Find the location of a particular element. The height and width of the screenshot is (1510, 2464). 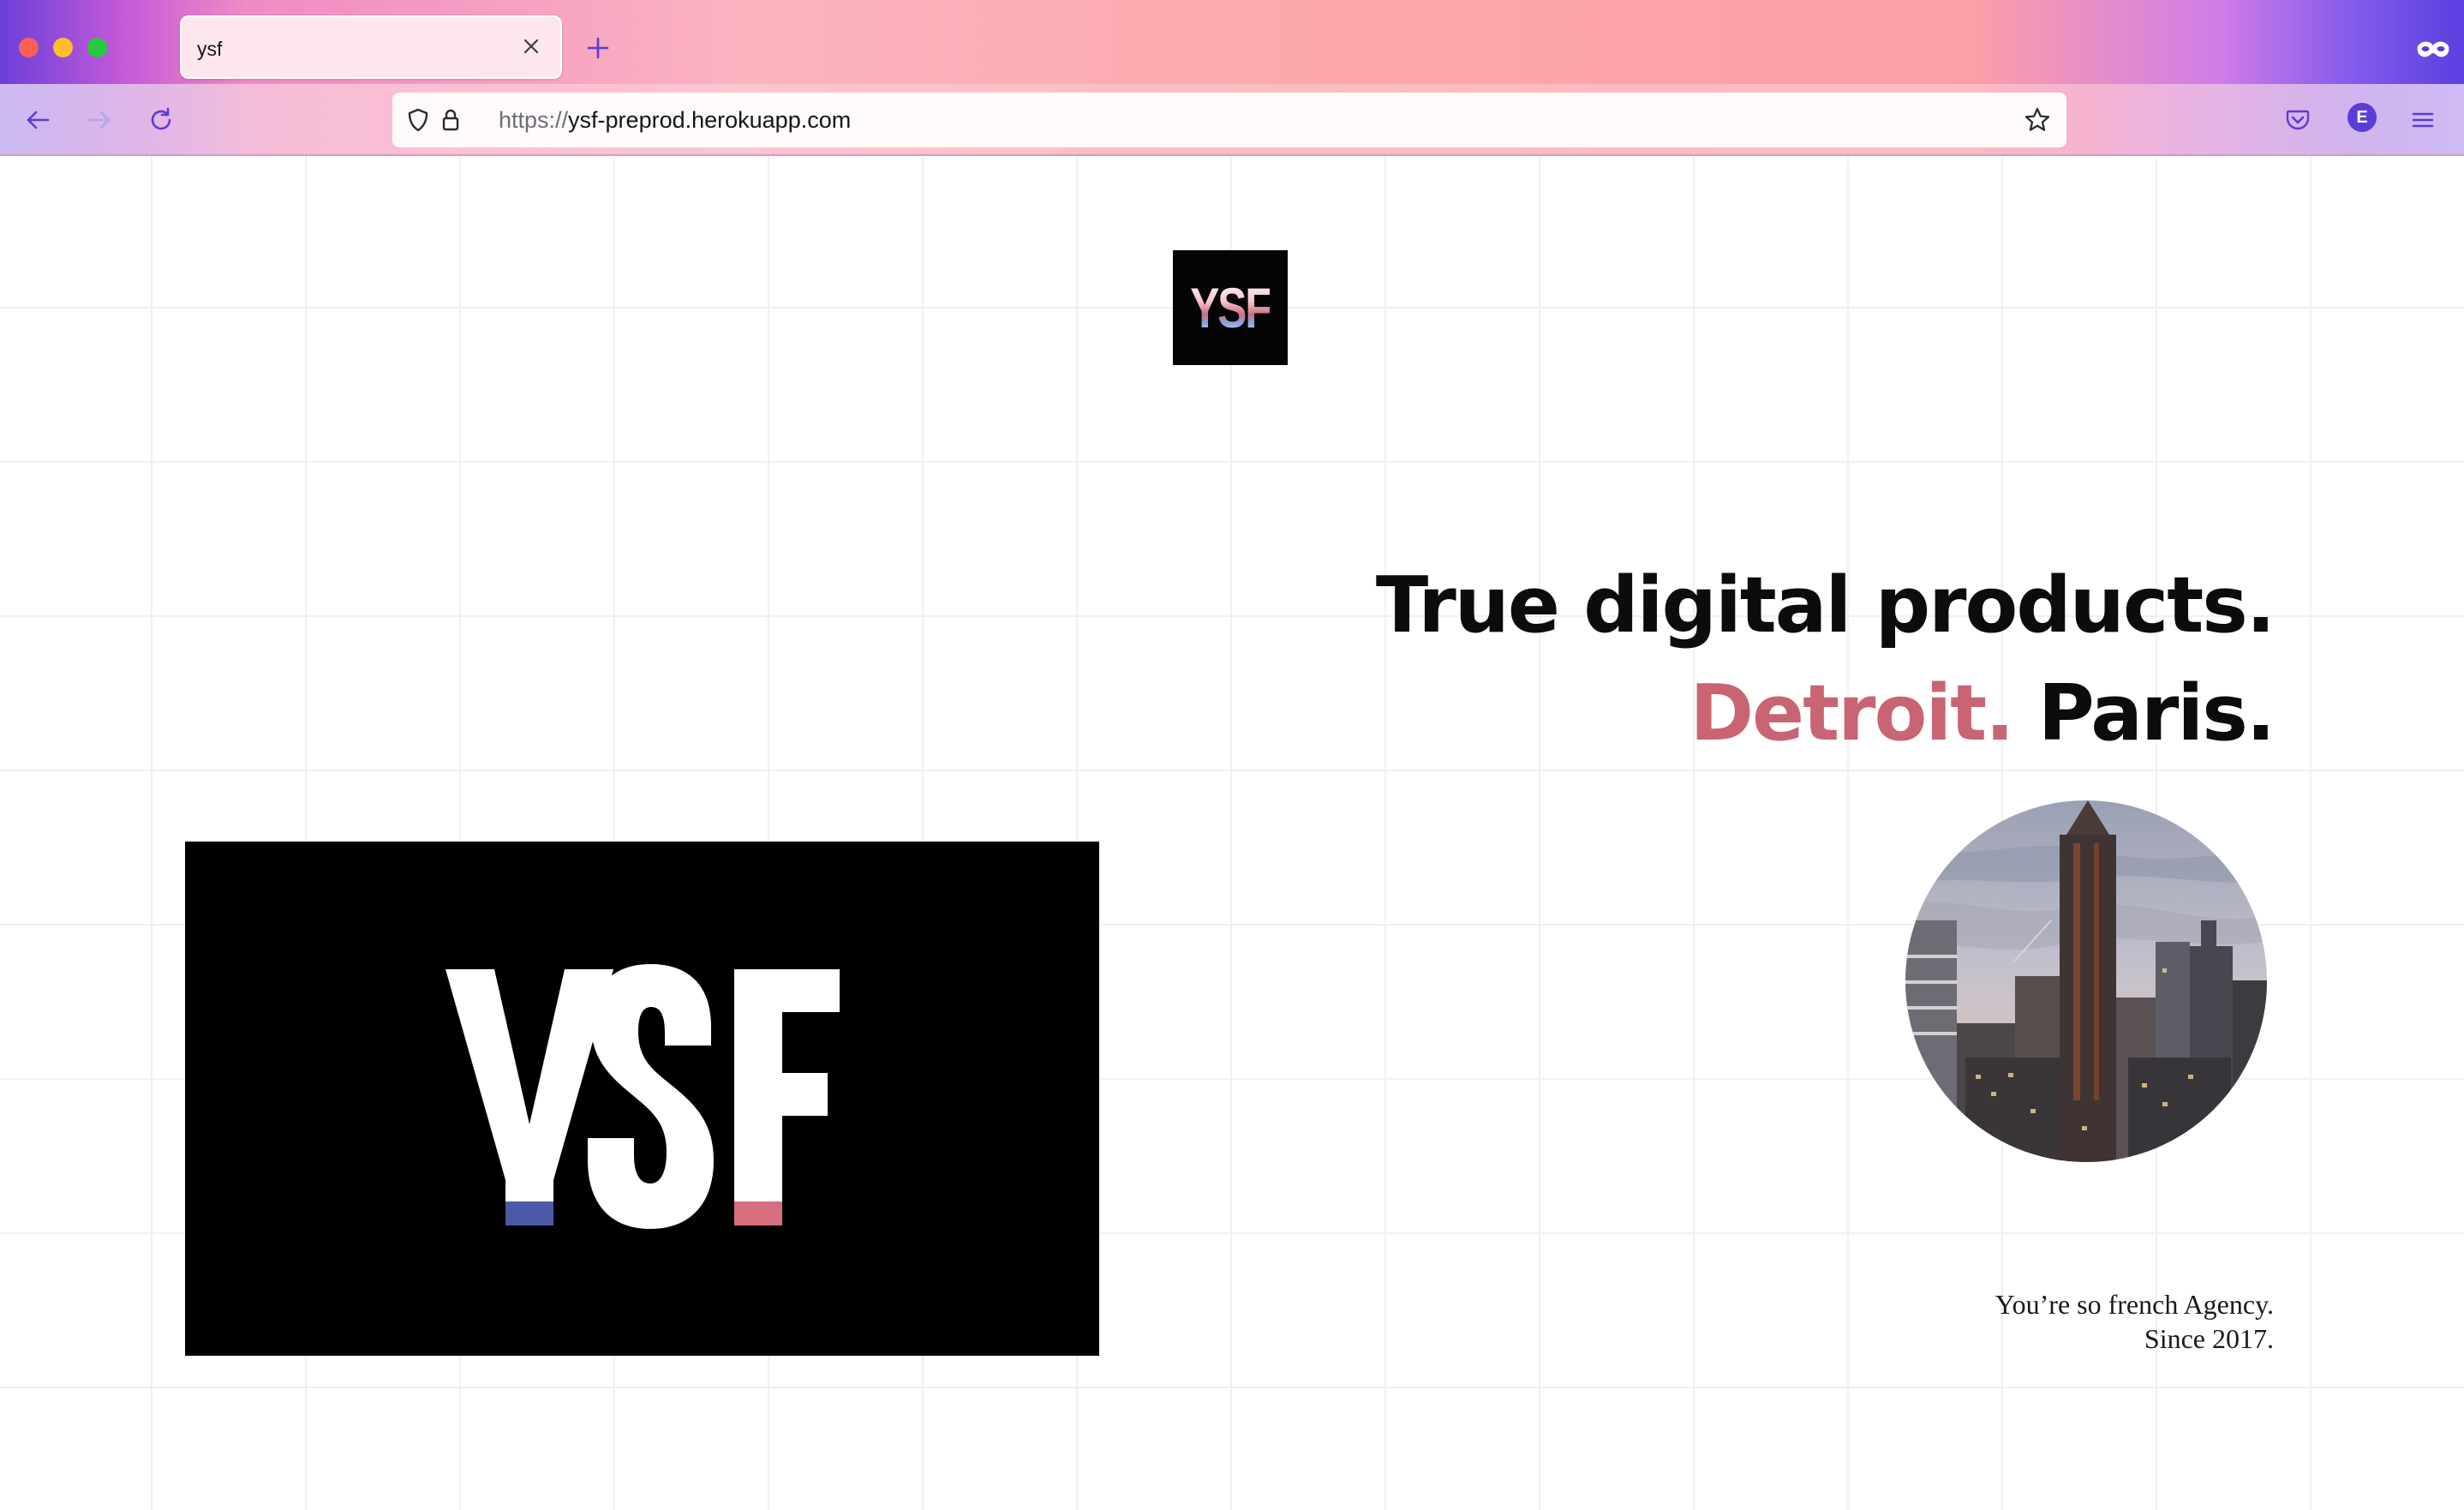

hero-logo-image is located at coordinates (642, 1099).